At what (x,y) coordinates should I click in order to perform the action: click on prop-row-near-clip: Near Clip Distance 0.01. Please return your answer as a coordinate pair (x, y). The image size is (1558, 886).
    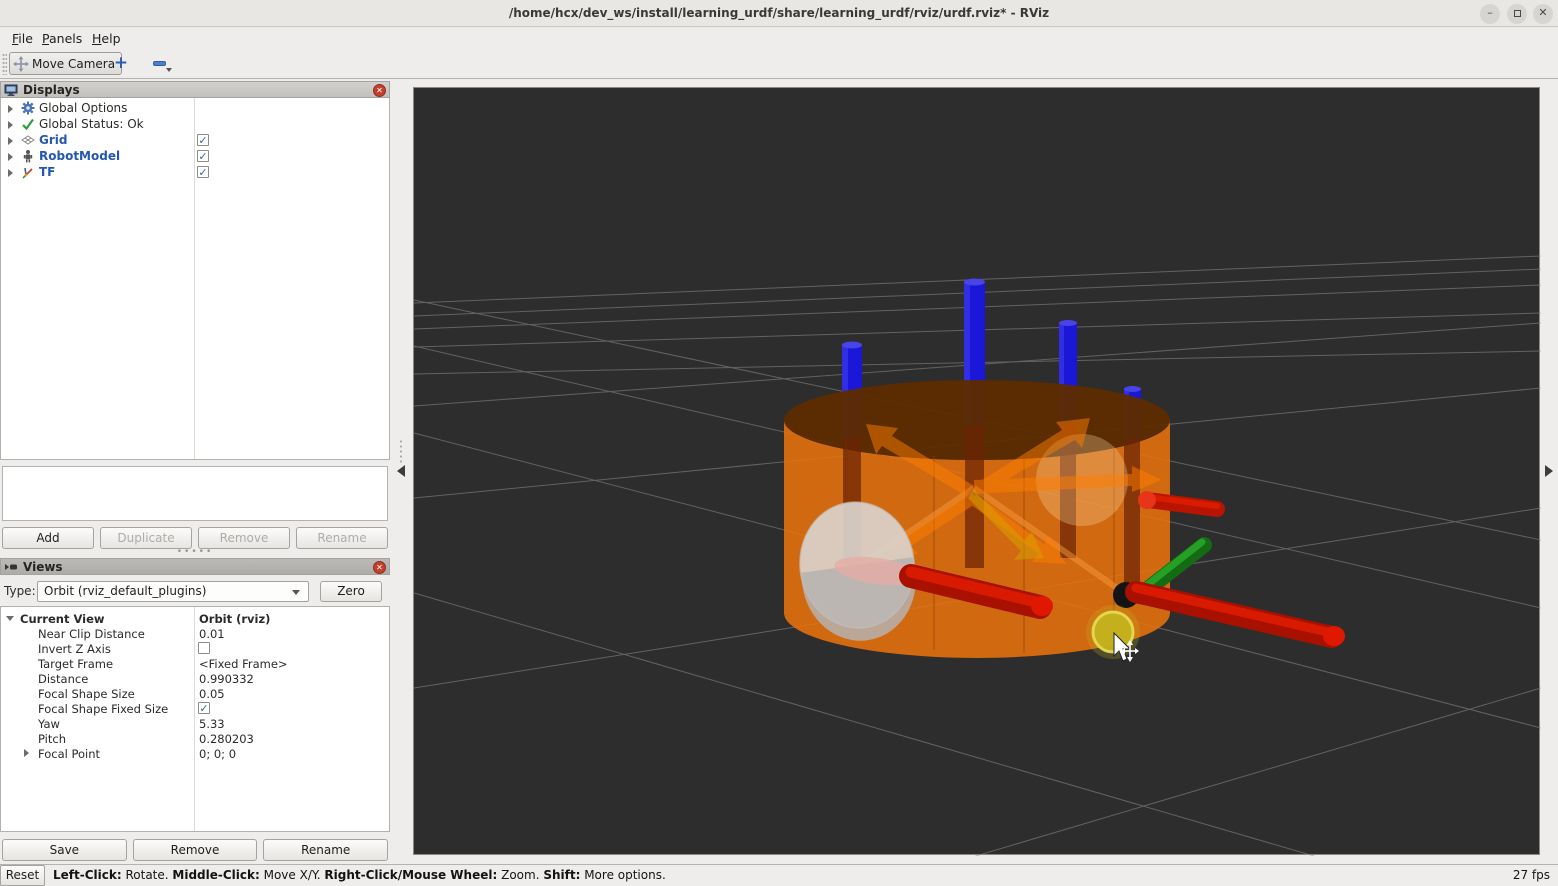
    Looking at the image, I should click on (195, 633).